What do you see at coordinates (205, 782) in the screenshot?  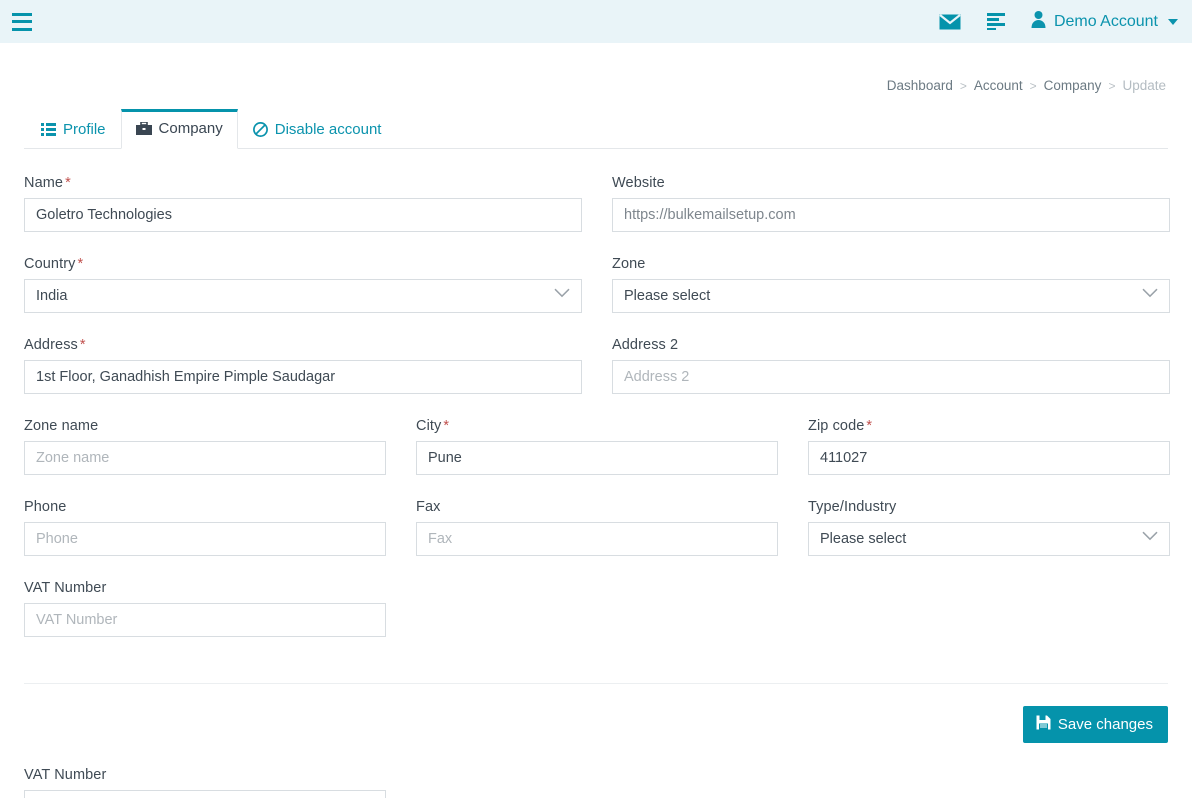 I see `field-vat-number-secondary: VAT Number` at bounding box center [205, 782].